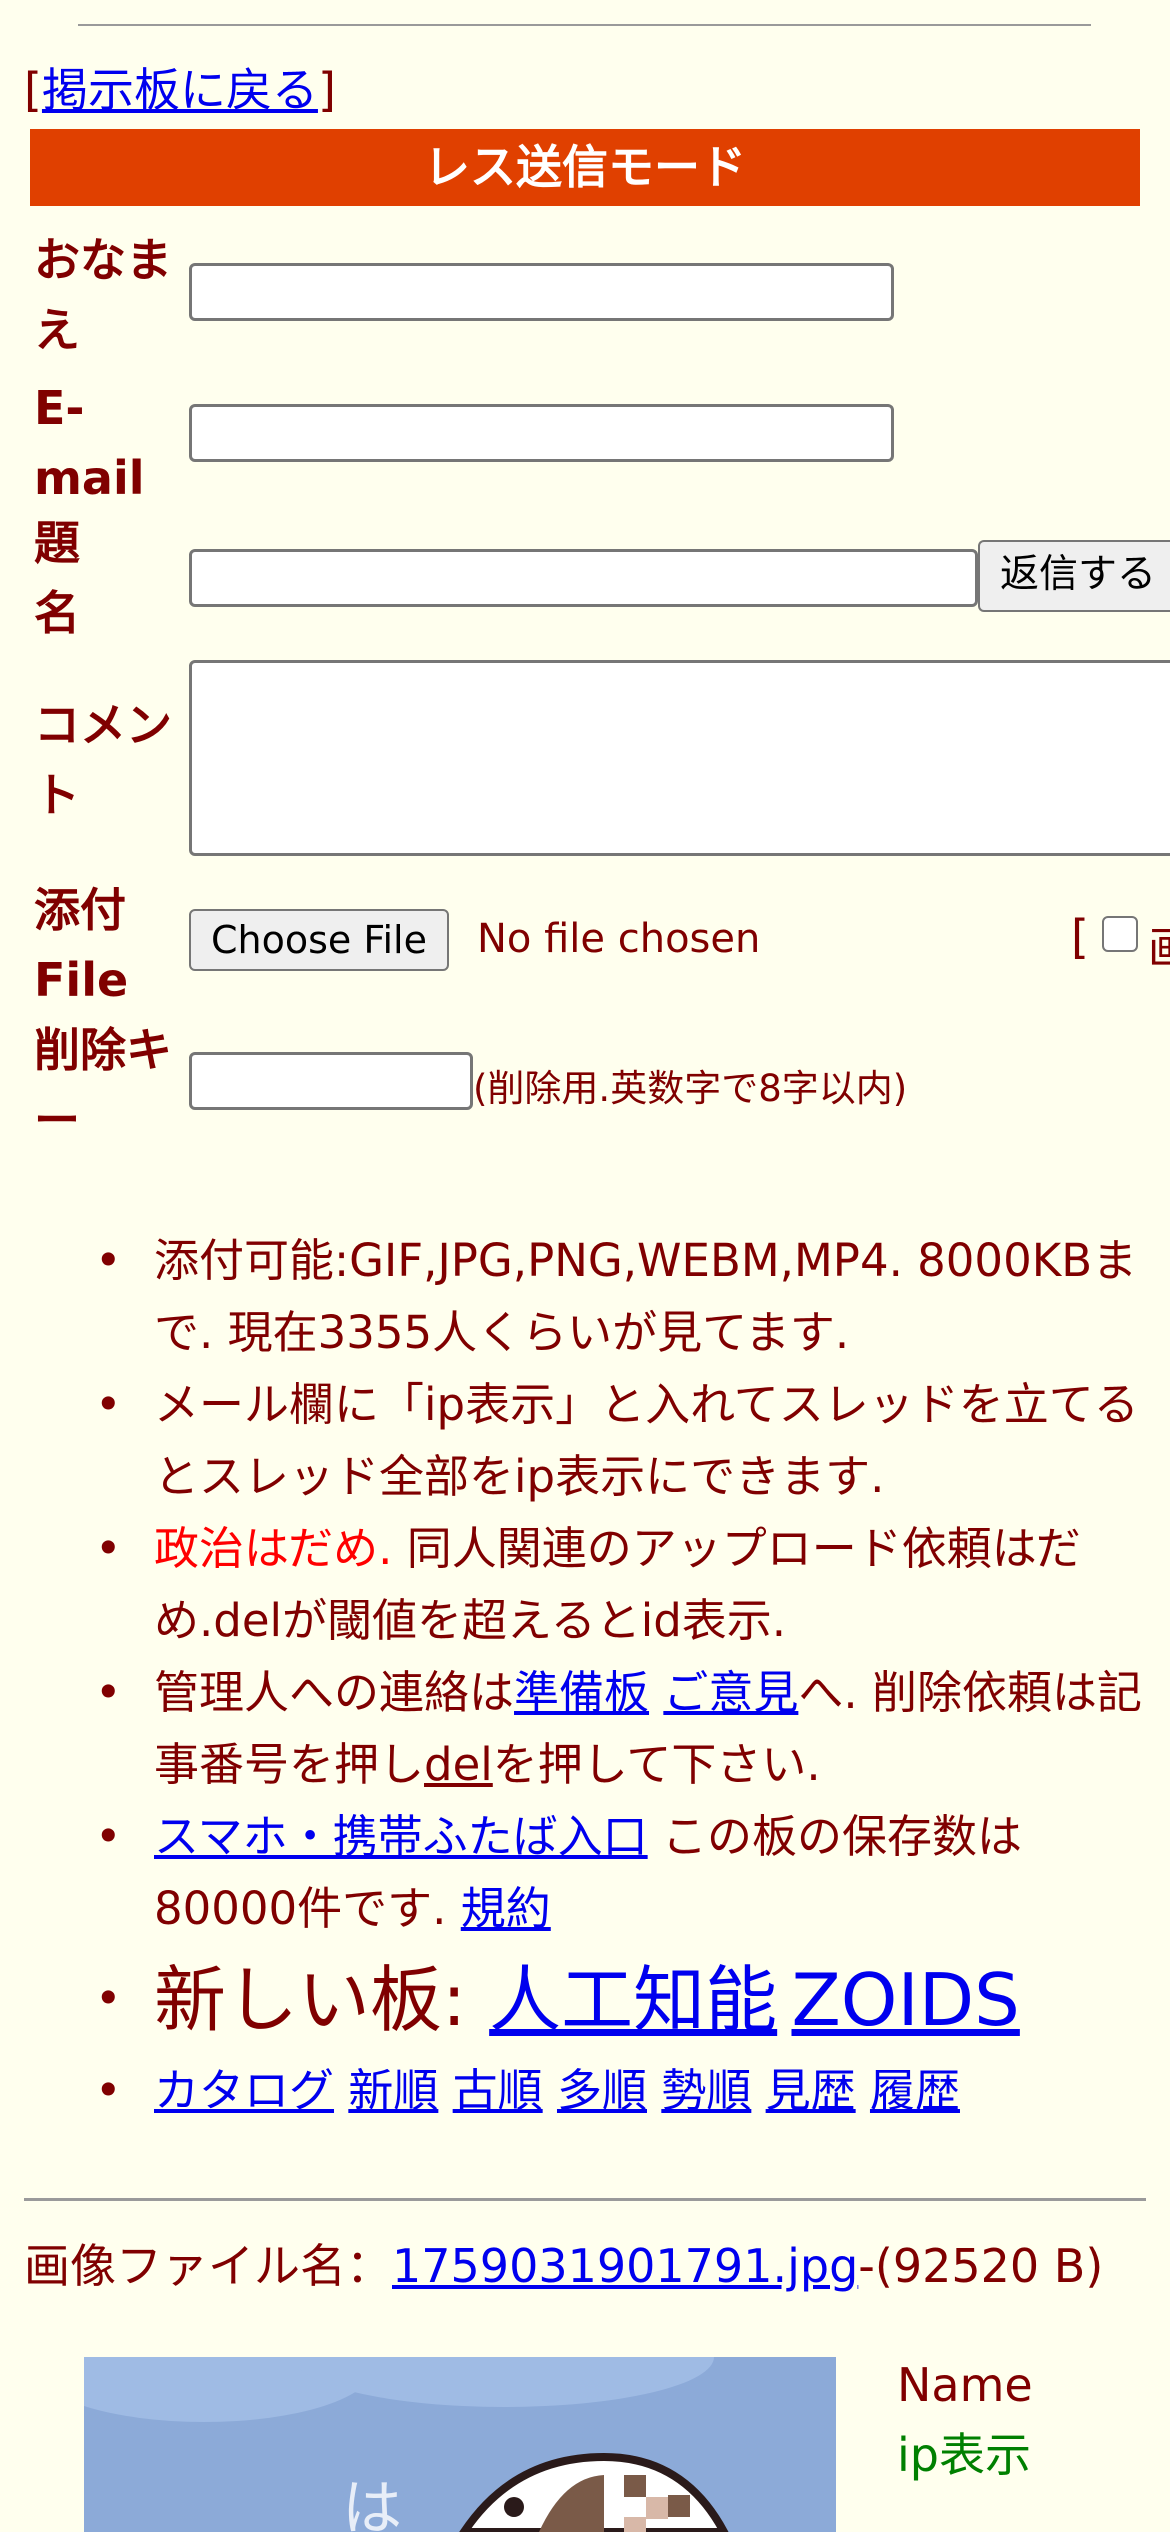 The width and height of the screenshot is (1170, 2532). What do you see at coordinates (1074, 576) in the screenshot?
I see `reply-submit-button: 返信する` at bounding box center [1074, 576].